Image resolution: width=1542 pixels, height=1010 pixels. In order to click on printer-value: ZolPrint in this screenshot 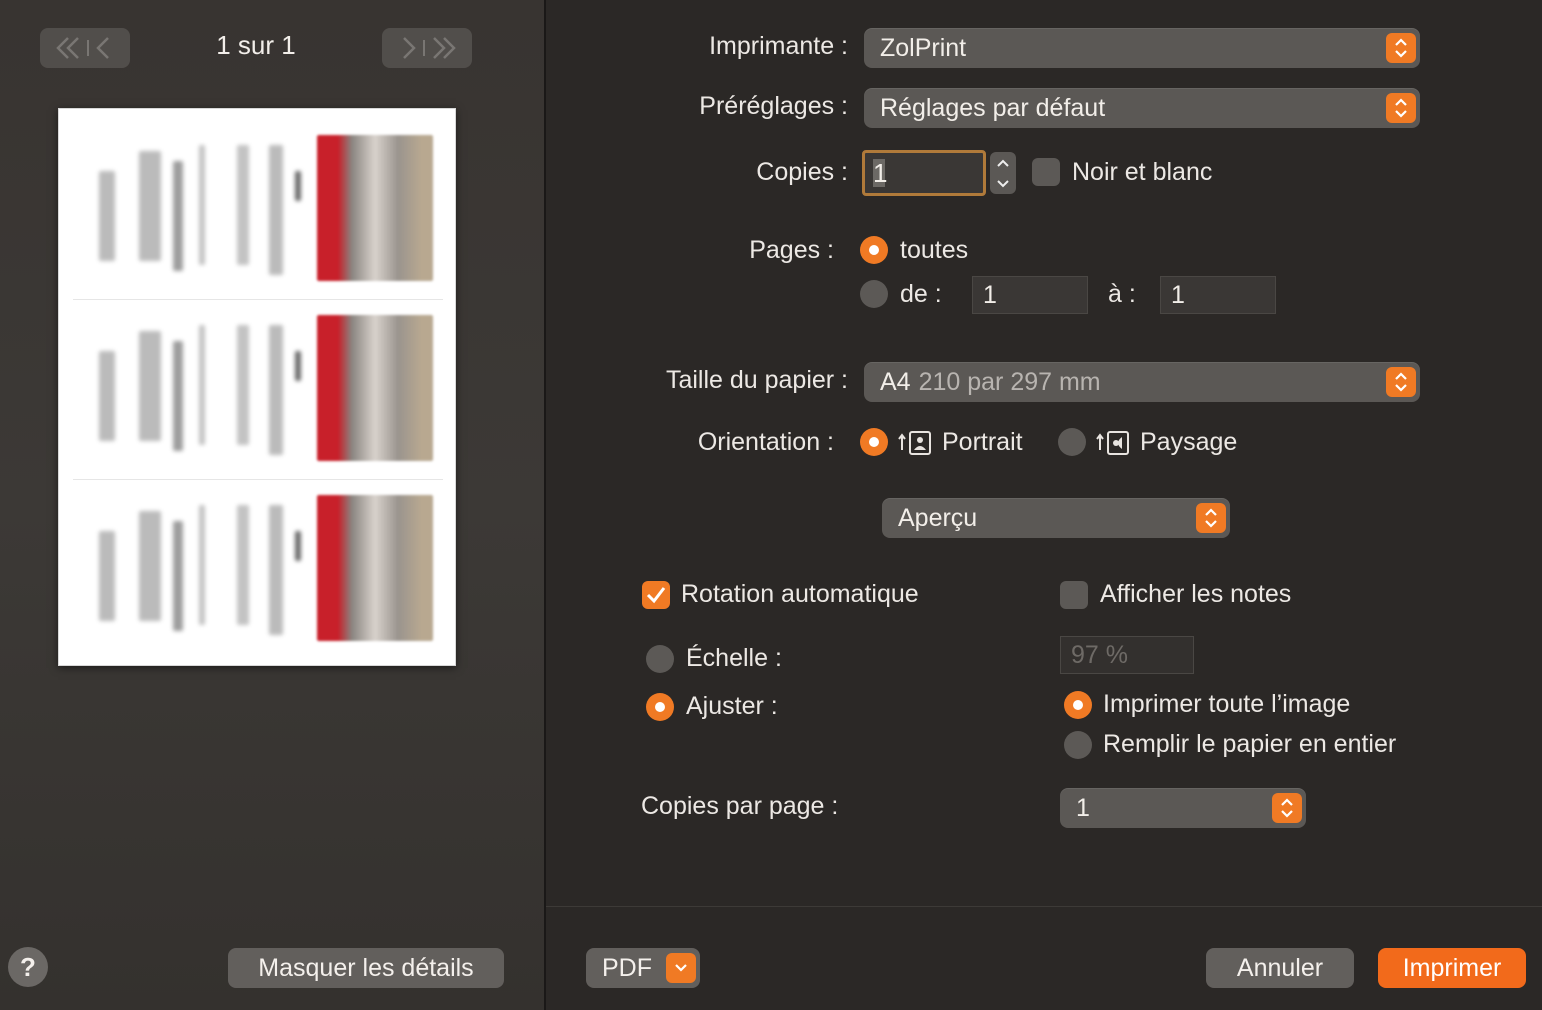, I will do `click(923, 47)`.